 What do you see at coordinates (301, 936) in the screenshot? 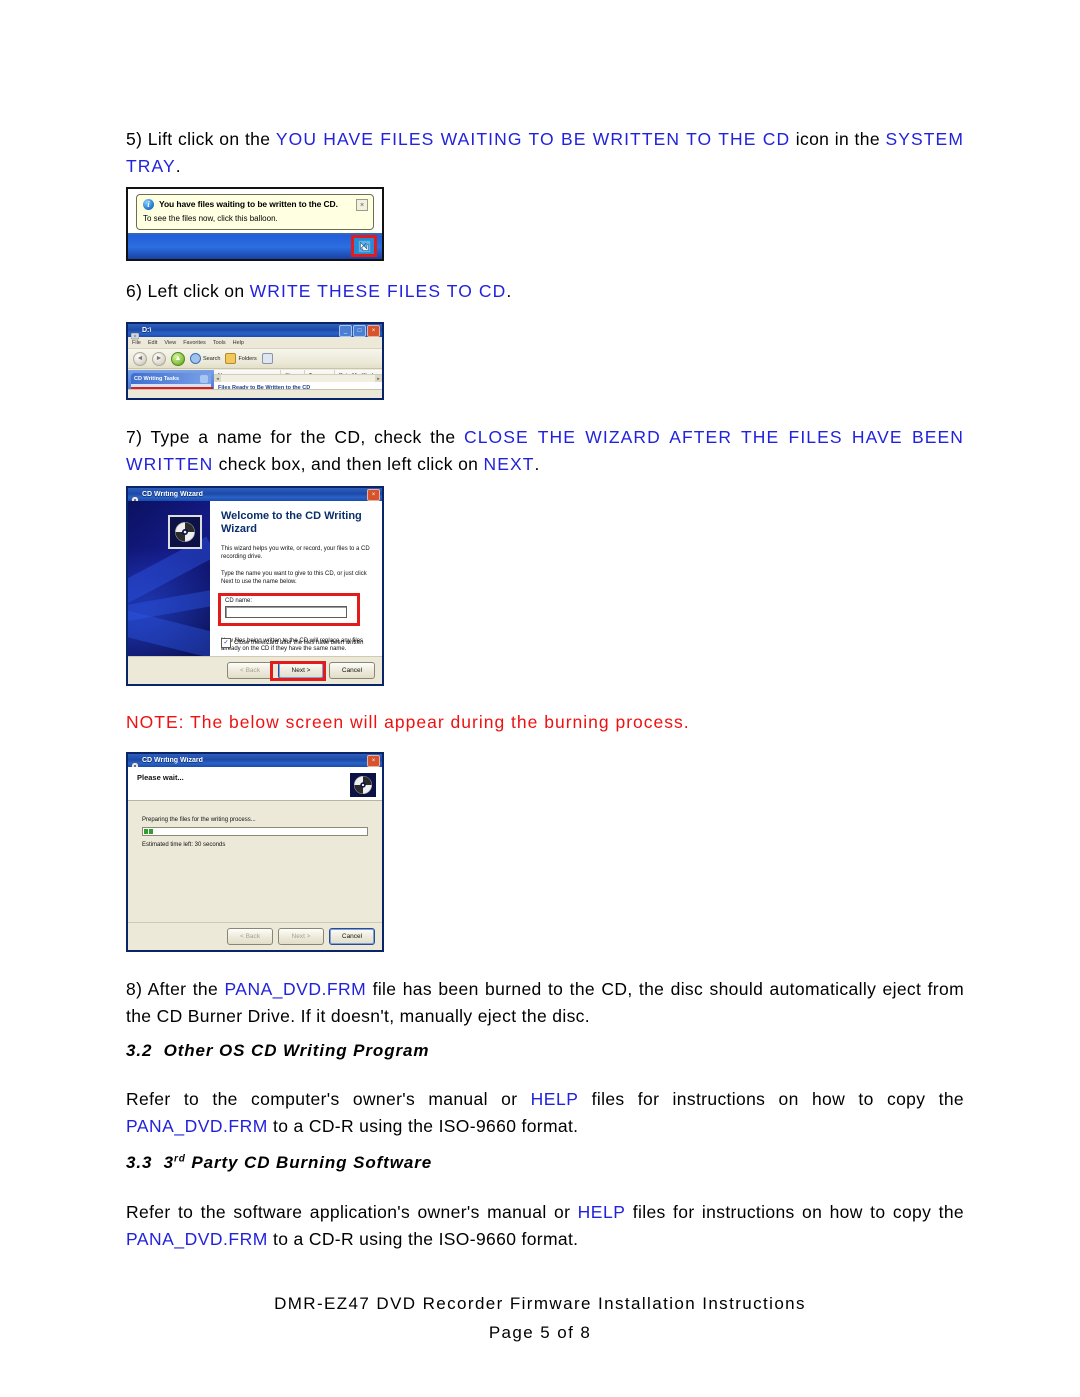
I see `next-button: Next >` at bounding box center [301, 936].